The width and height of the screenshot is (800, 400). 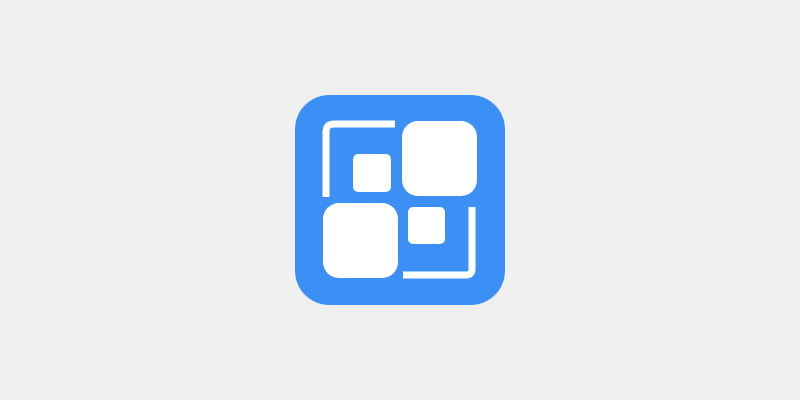 I want to click on large-square-bottom-left, so click(x=360, y=240).